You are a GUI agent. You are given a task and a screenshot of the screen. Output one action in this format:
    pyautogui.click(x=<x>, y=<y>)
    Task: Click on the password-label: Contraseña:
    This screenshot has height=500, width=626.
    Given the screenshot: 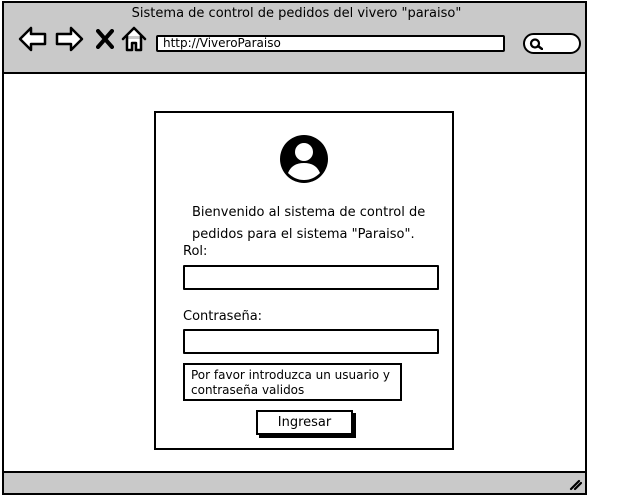 What is the action you would take?
    pyautogui.click(x=223, y=316)
    